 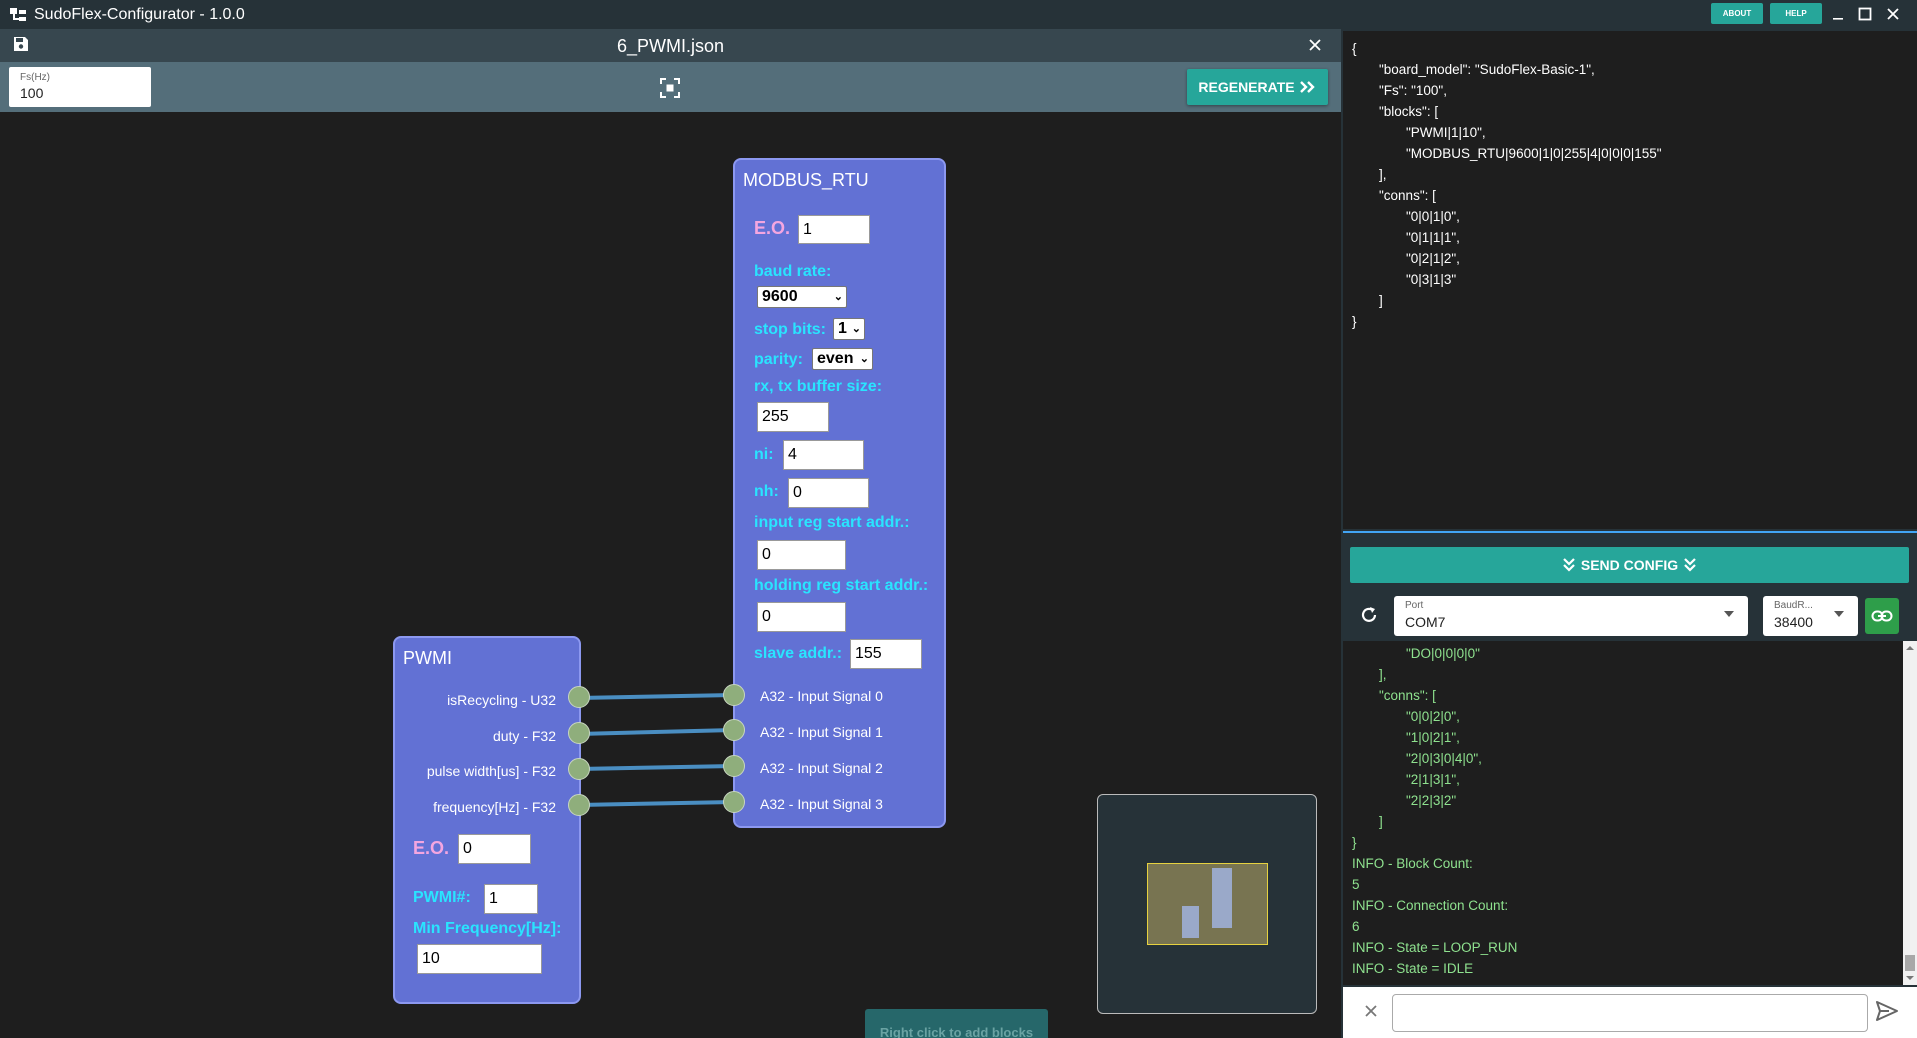 What do you see at coordinates (801, 555) in the screenshot?
I see `input-reg-input: 0` at bounding box center [801, 555].